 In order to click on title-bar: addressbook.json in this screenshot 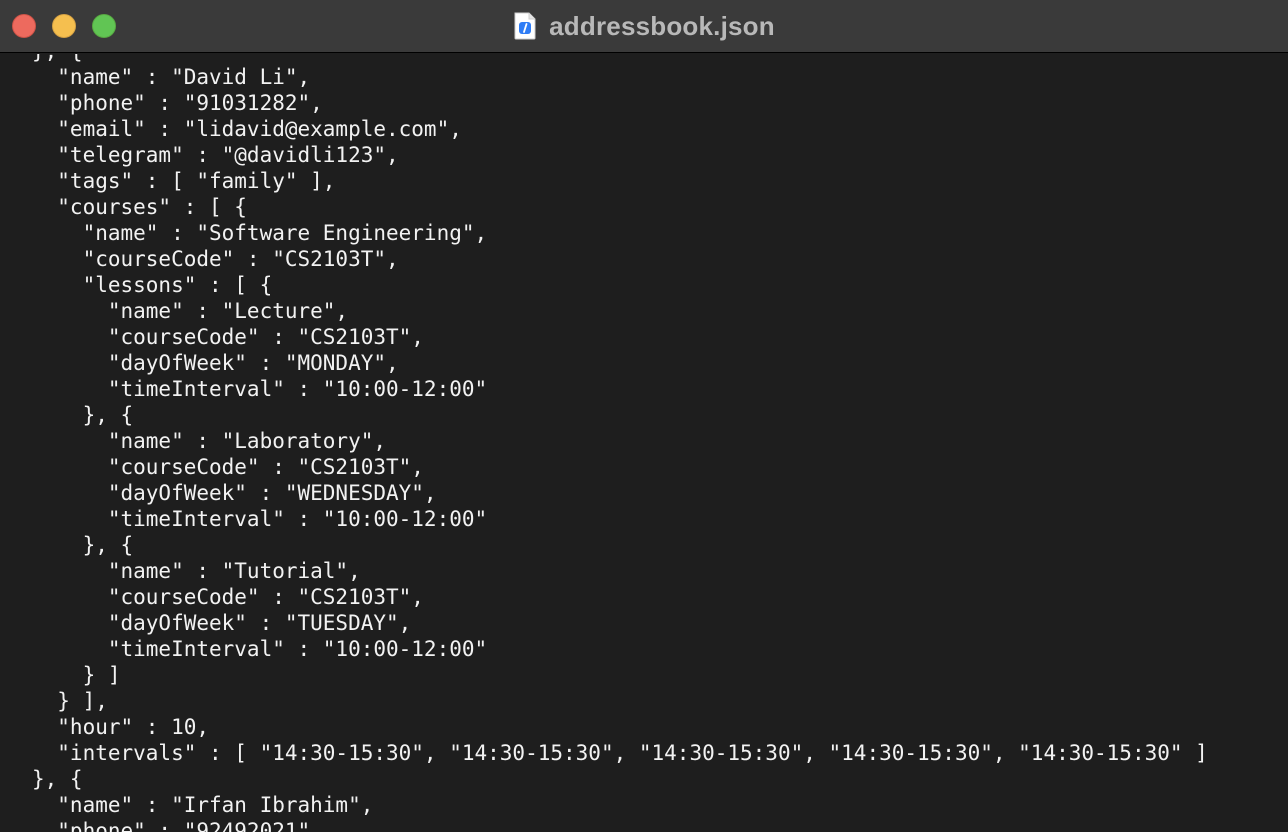, I will do `click(644, 26)`.